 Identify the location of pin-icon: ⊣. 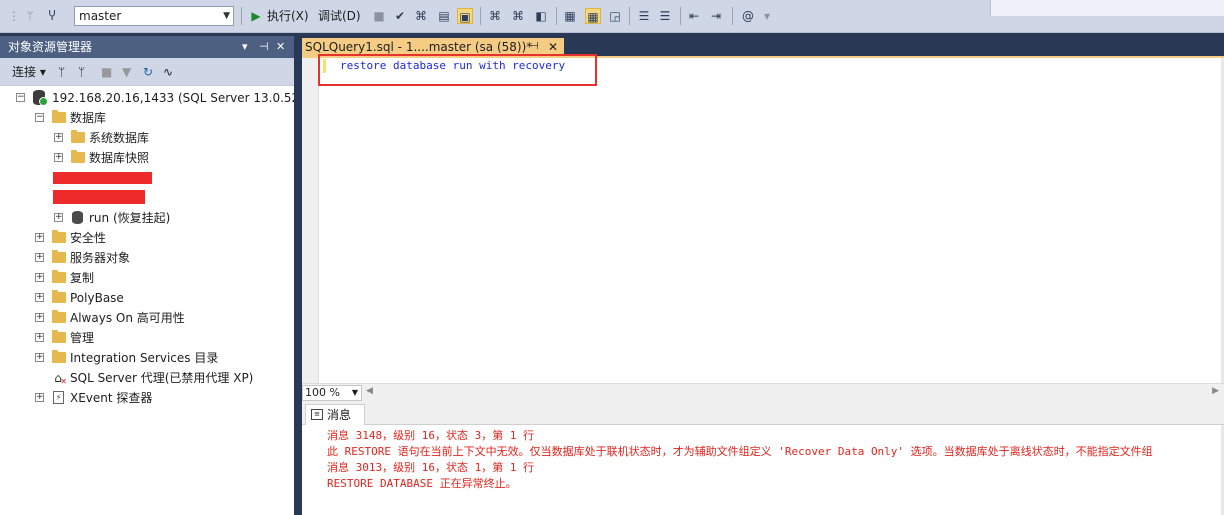
(264, 47).